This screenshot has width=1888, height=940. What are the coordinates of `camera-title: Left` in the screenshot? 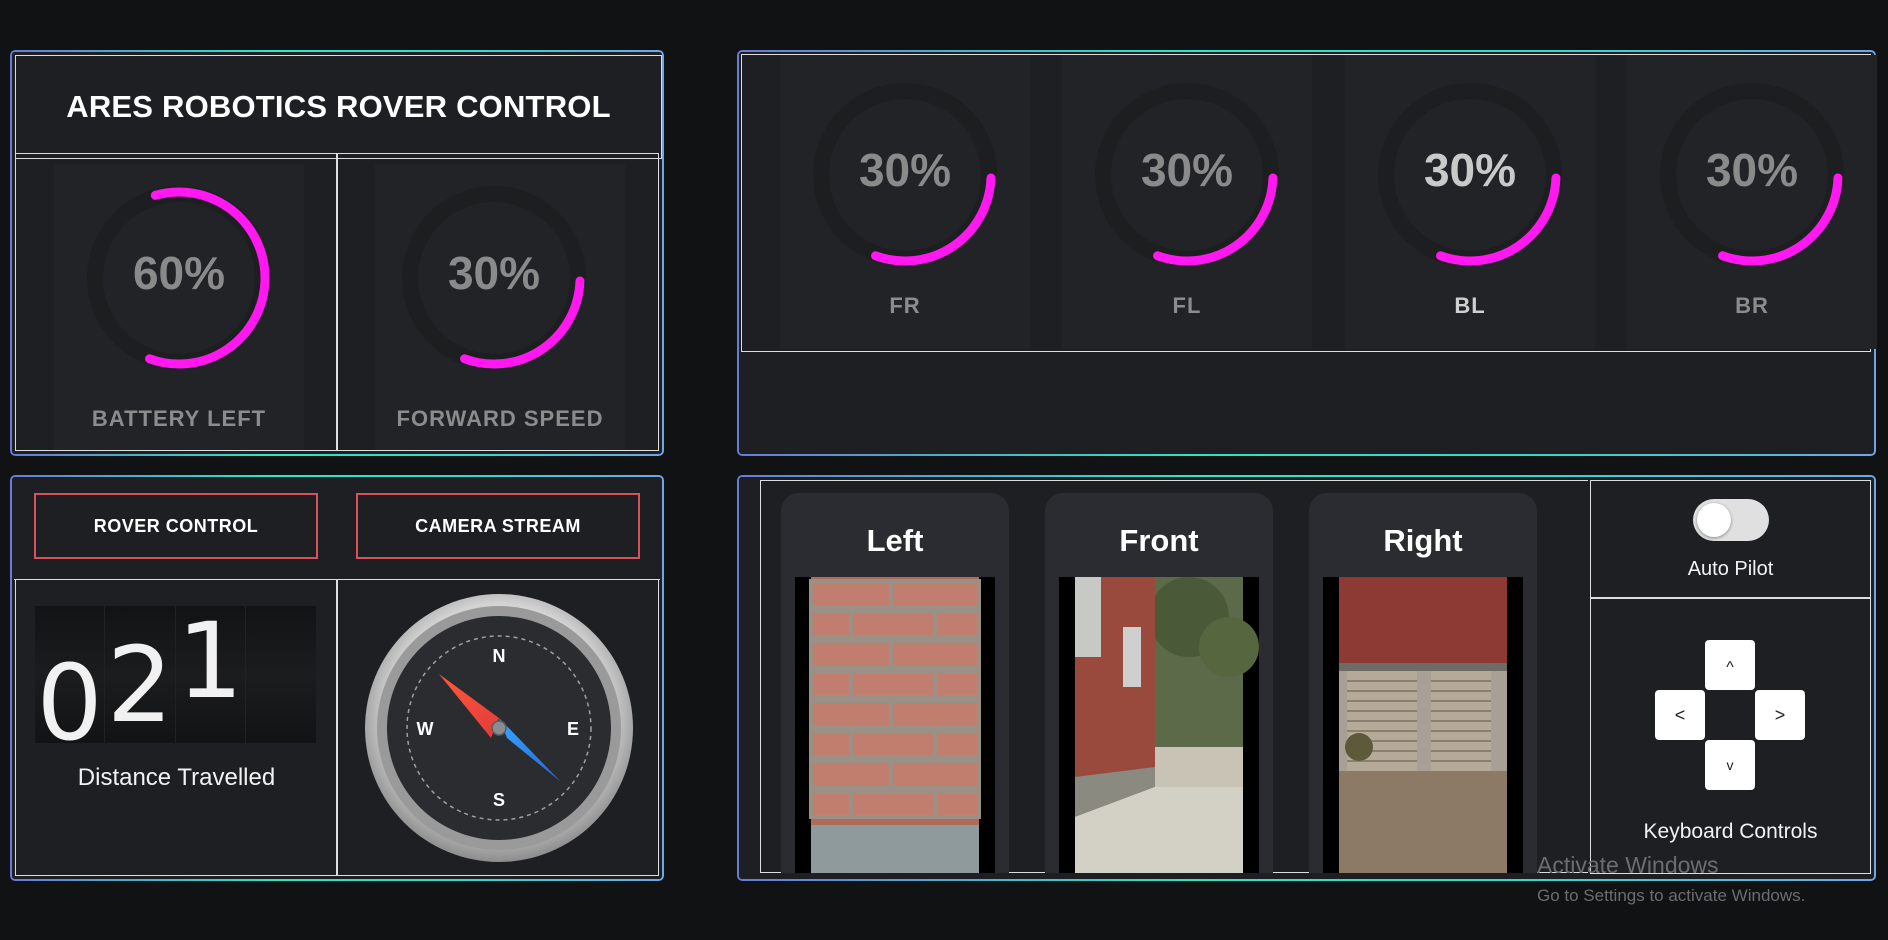 It's located at (895, 540).